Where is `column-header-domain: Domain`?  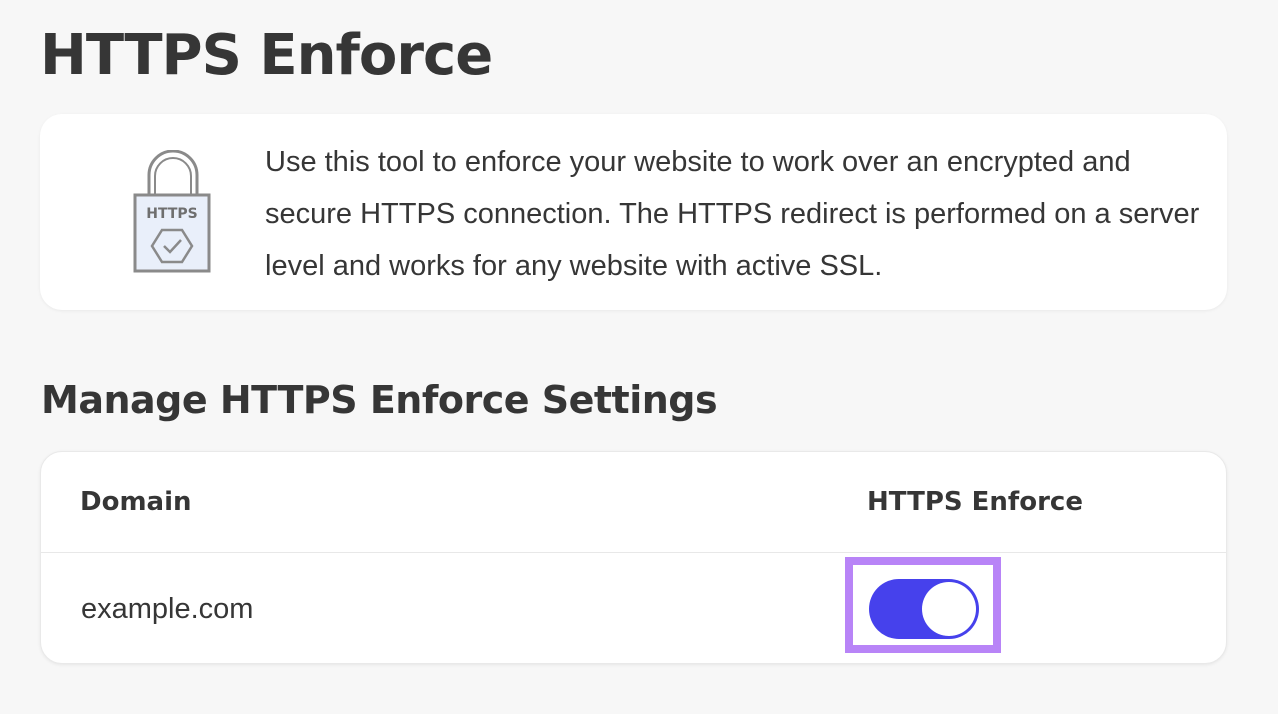 column-header-domain: Domain is located at coordinates (136, 502).